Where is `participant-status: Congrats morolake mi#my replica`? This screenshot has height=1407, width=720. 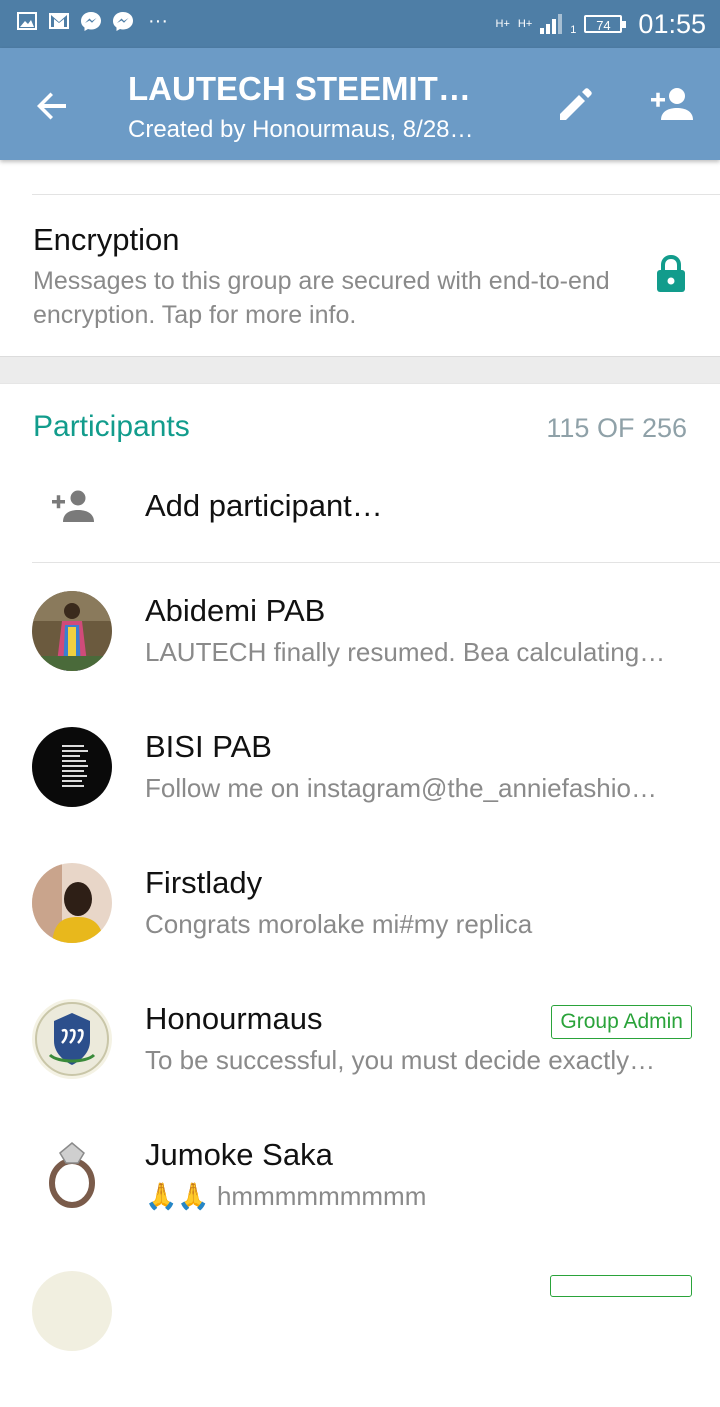
participant-status: Congrats morolake mi#my replica is located at coordinates (339, 924).